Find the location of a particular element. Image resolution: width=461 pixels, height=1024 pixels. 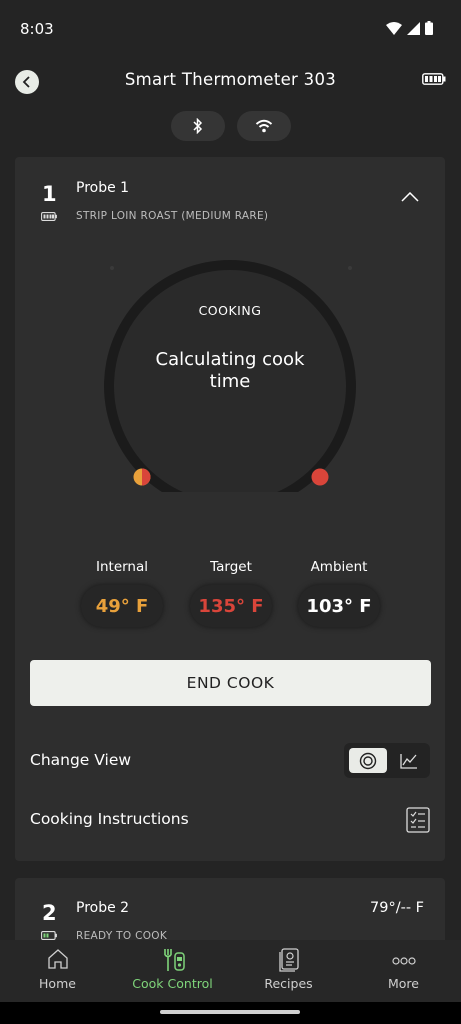

view-toggle is located at coordinates (387, 760).